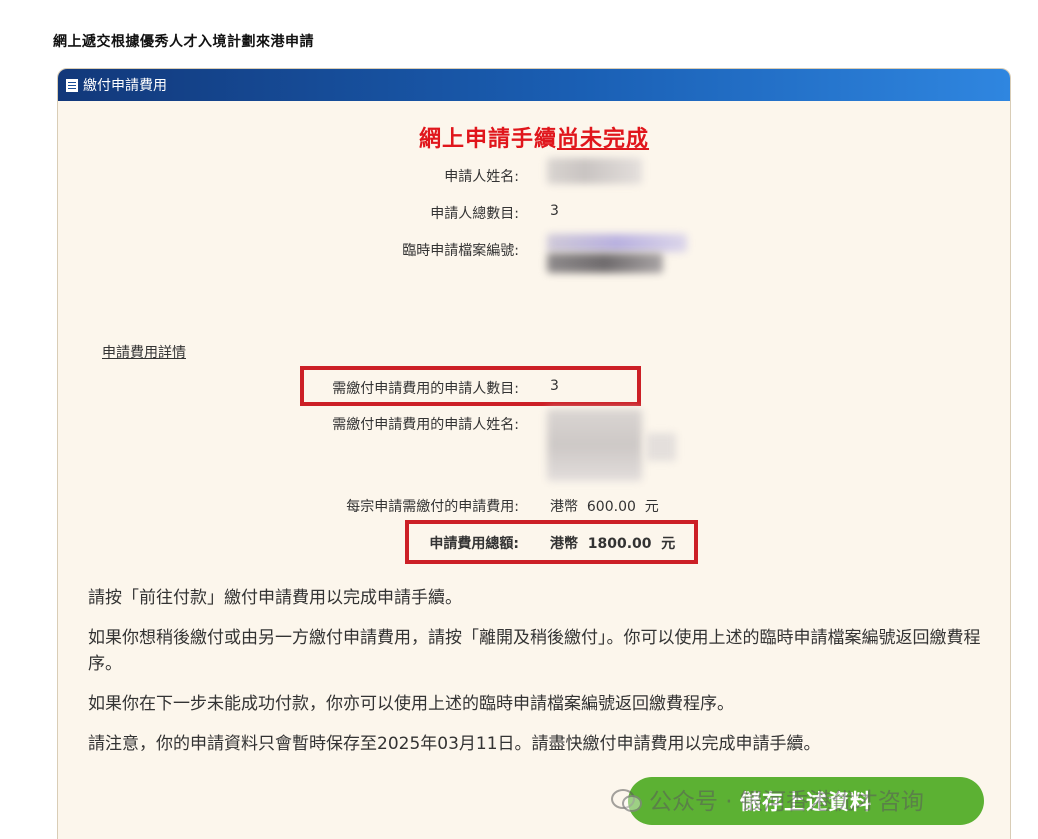 The width and height of the screenshot is (1038, 839). Describe the element at coordinates (183, 42) in the screenshot. I see `page-title: 網上遞交根據優秀人才入境計劃來港申請` at that location.